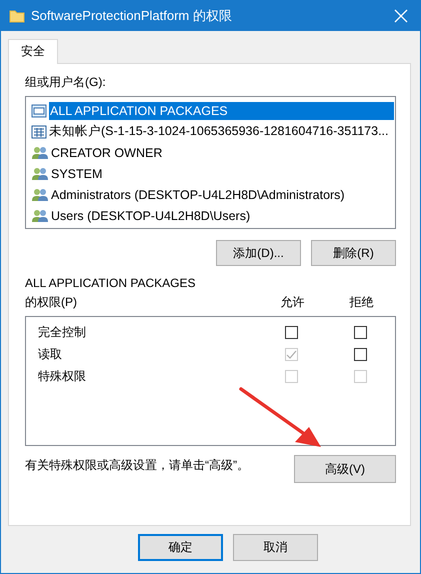 This screenshot has height=574, width=421. I want to click on permission-name: 完全控制, so click(62, 332).